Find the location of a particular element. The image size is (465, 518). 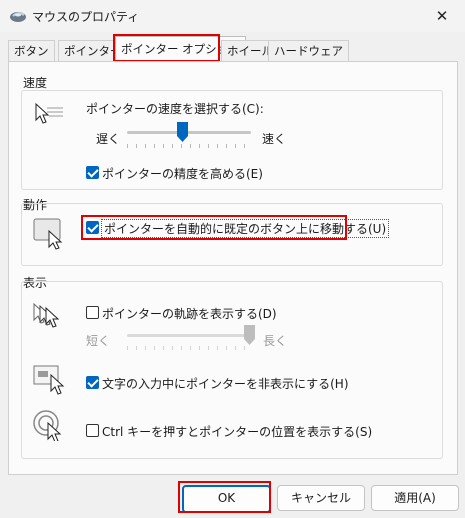

tab-highlight is located at coordinates (166, 48).